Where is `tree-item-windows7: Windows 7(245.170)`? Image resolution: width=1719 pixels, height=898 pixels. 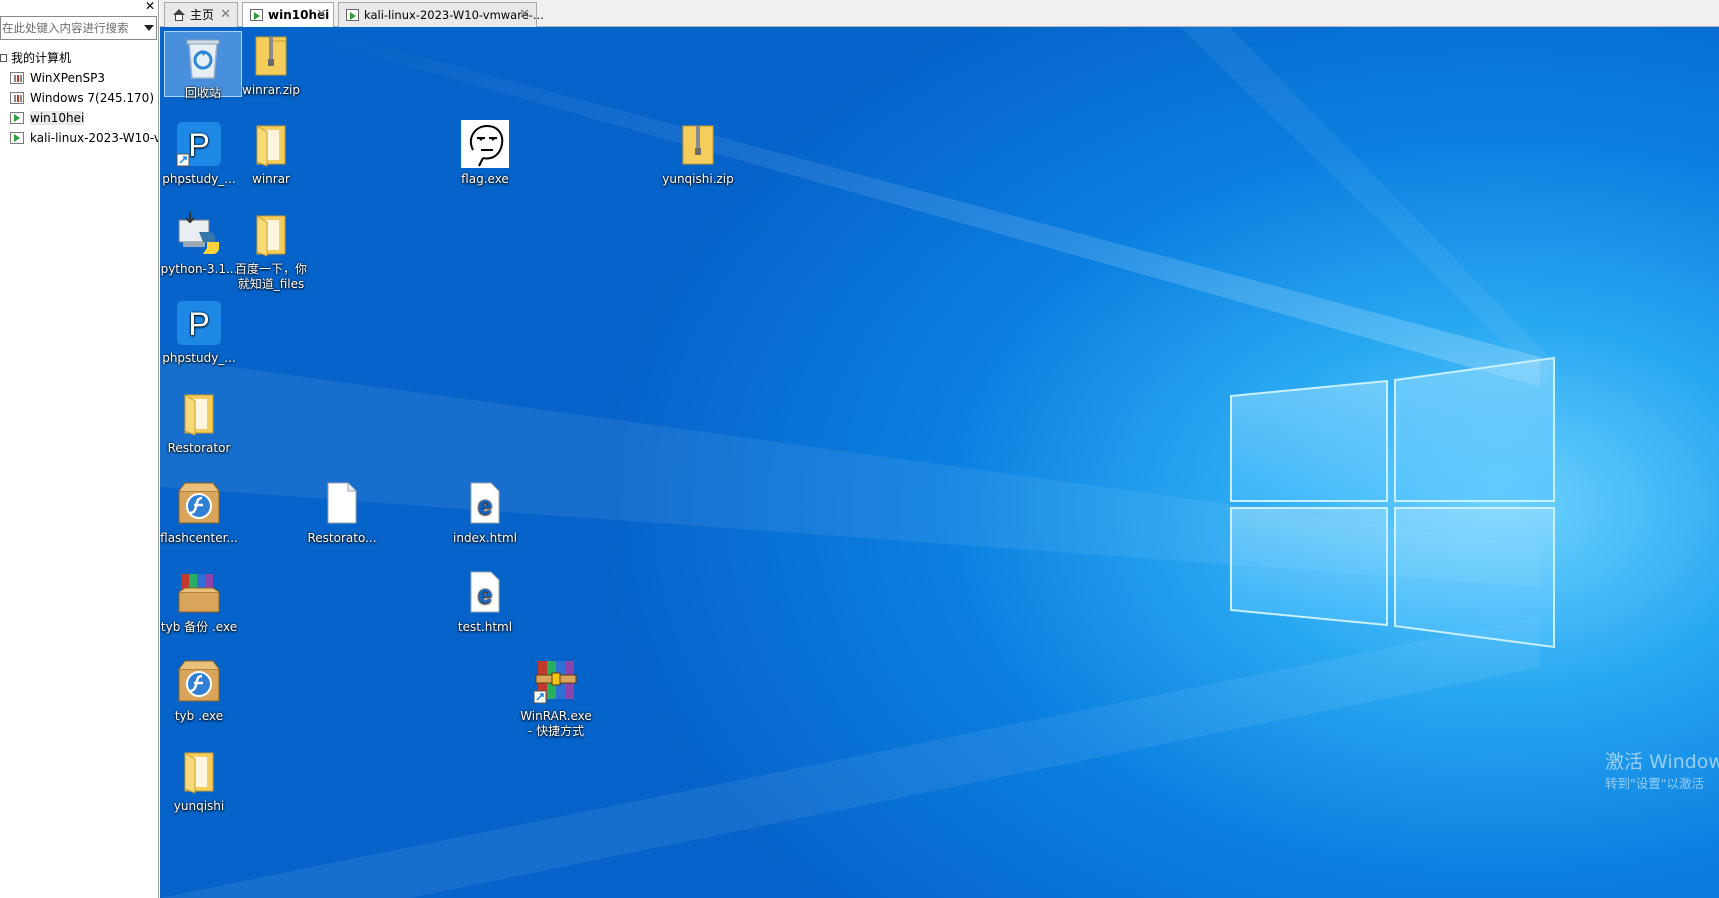
tree-item-windows7: Windows 7(245.170) is located at coordinates (79, 98).